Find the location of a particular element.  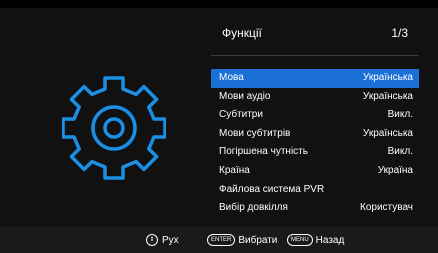

move-hint-label: Рух is located at coordinates (170, 240).